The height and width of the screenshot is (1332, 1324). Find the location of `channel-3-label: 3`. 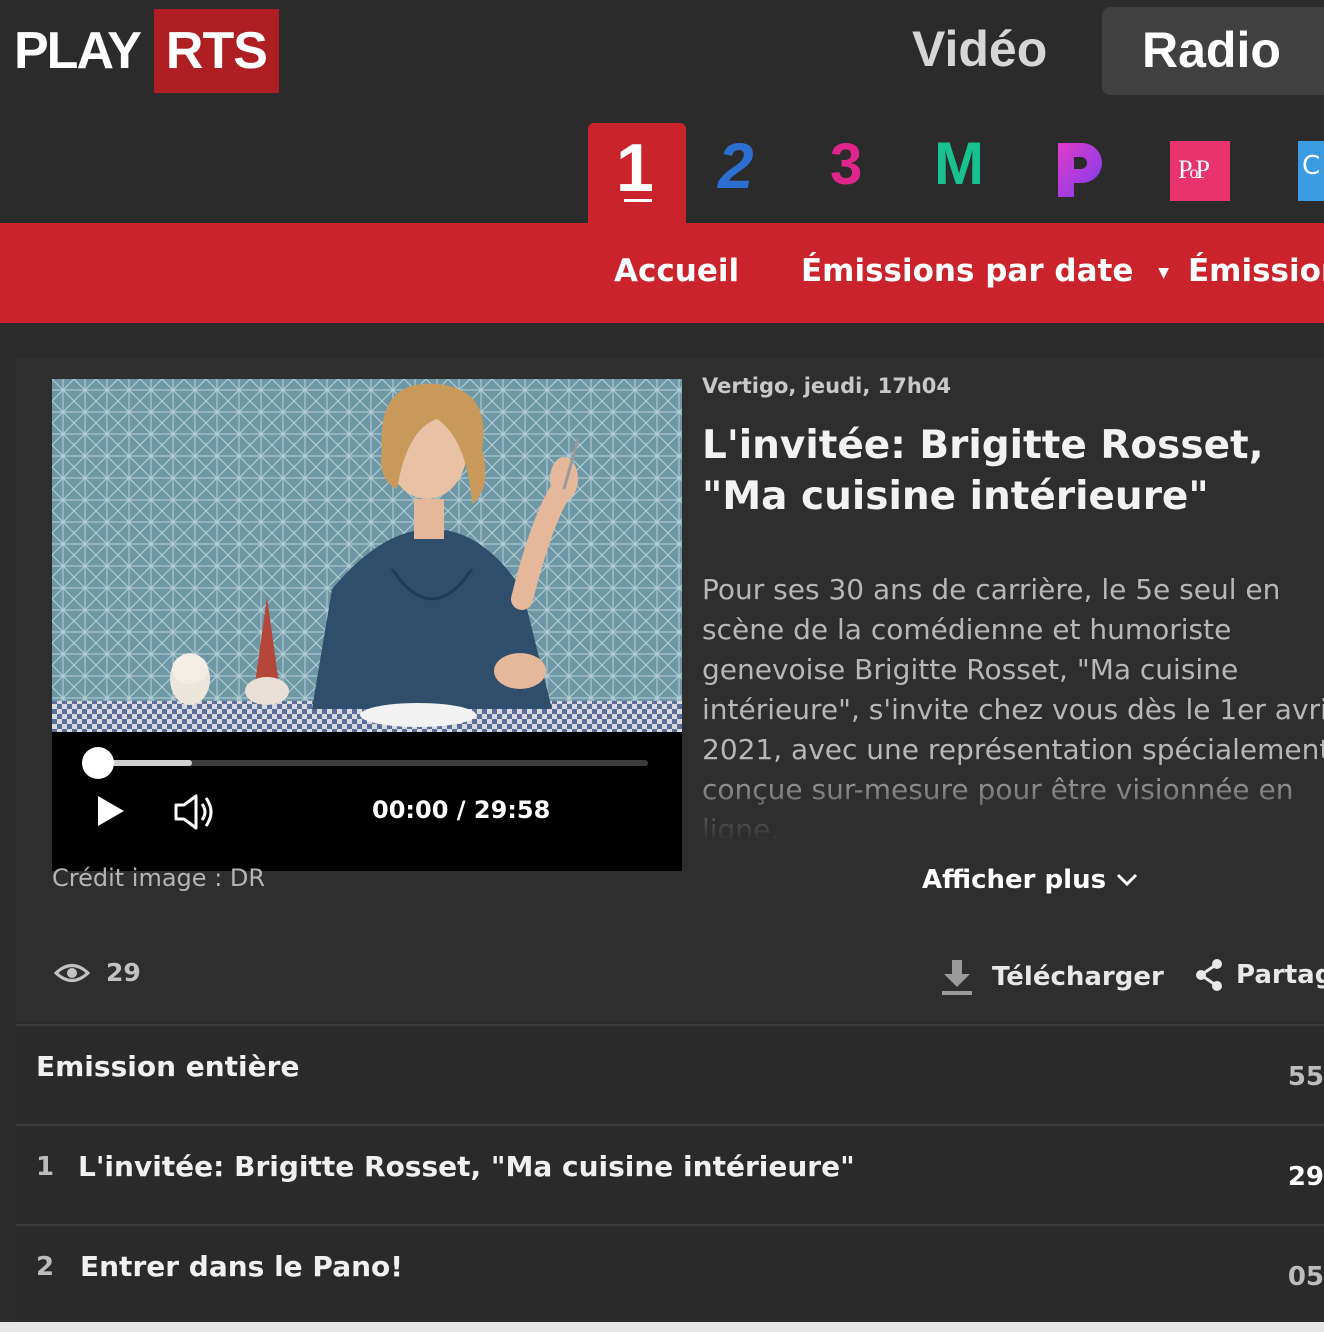

channel-3-label: 3 is located at coordinates (846, 164).